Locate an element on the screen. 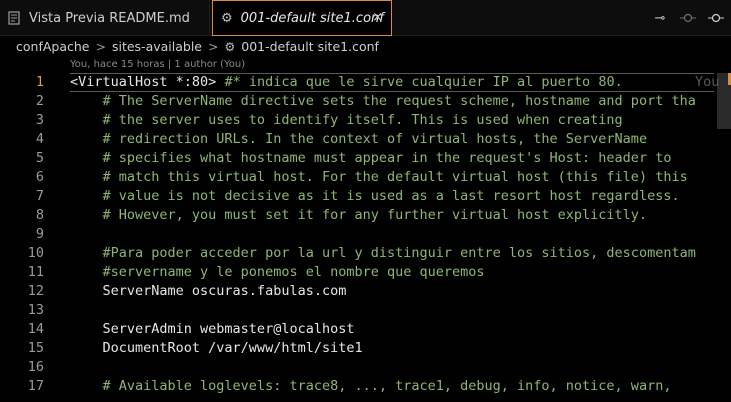 This screenshot has width=731, height=402. code-text: DocumentRoot /var/www/html/site1 is located at coordinates (216, 348).